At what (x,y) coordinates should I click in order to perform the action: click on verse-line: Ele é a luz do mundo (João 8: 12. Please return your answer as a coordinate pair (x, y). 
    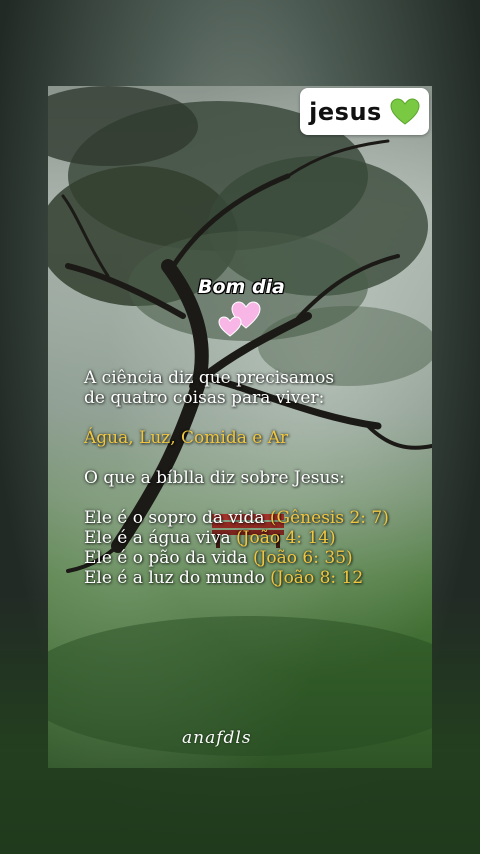
    Looking at the image, I should click on (249, 578).